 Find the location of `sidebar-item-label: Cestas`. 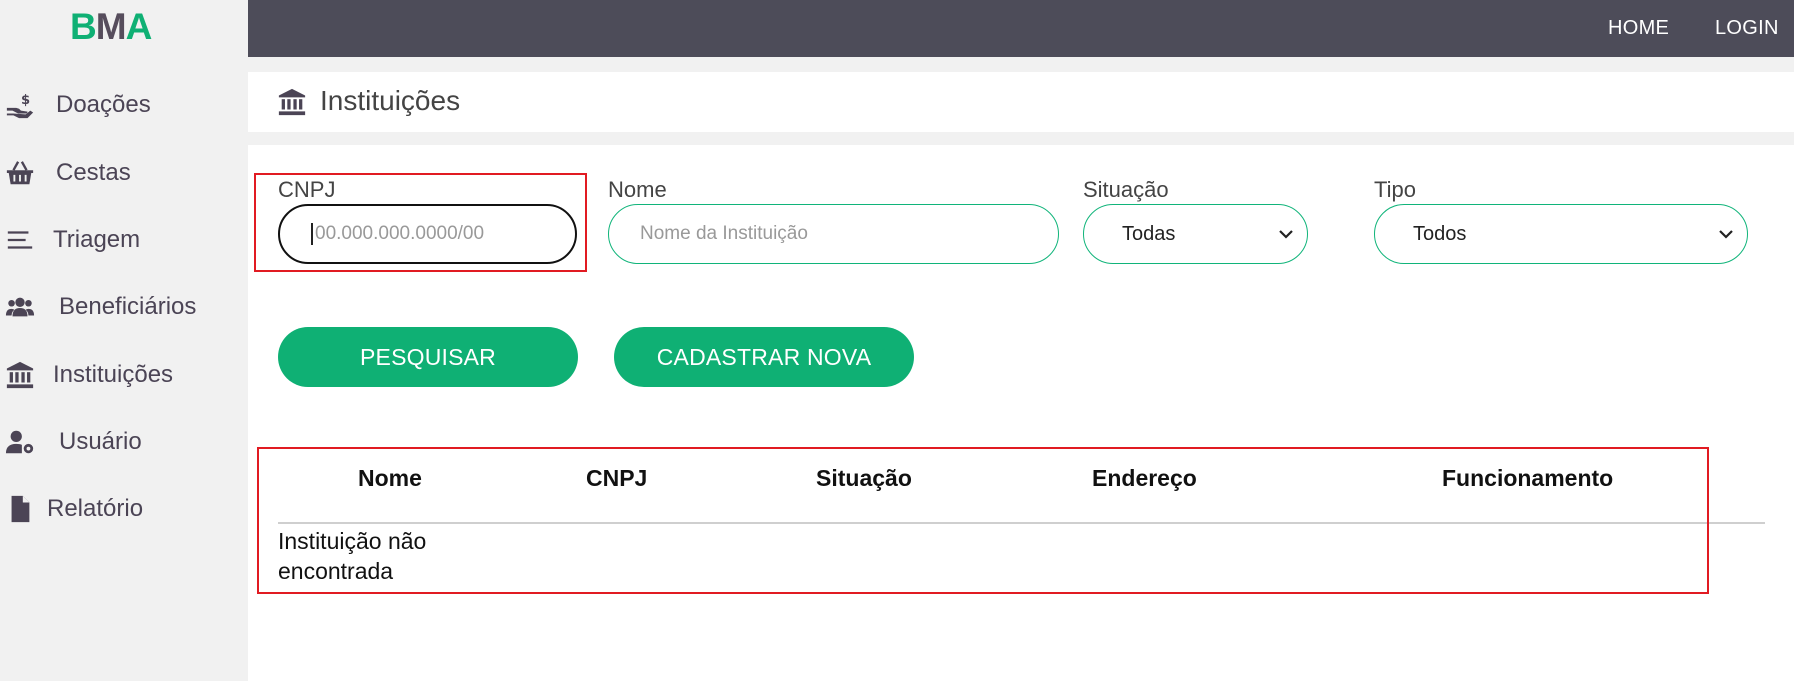

sidebar-item-label: Cestas is located at coordinates (93, 172).